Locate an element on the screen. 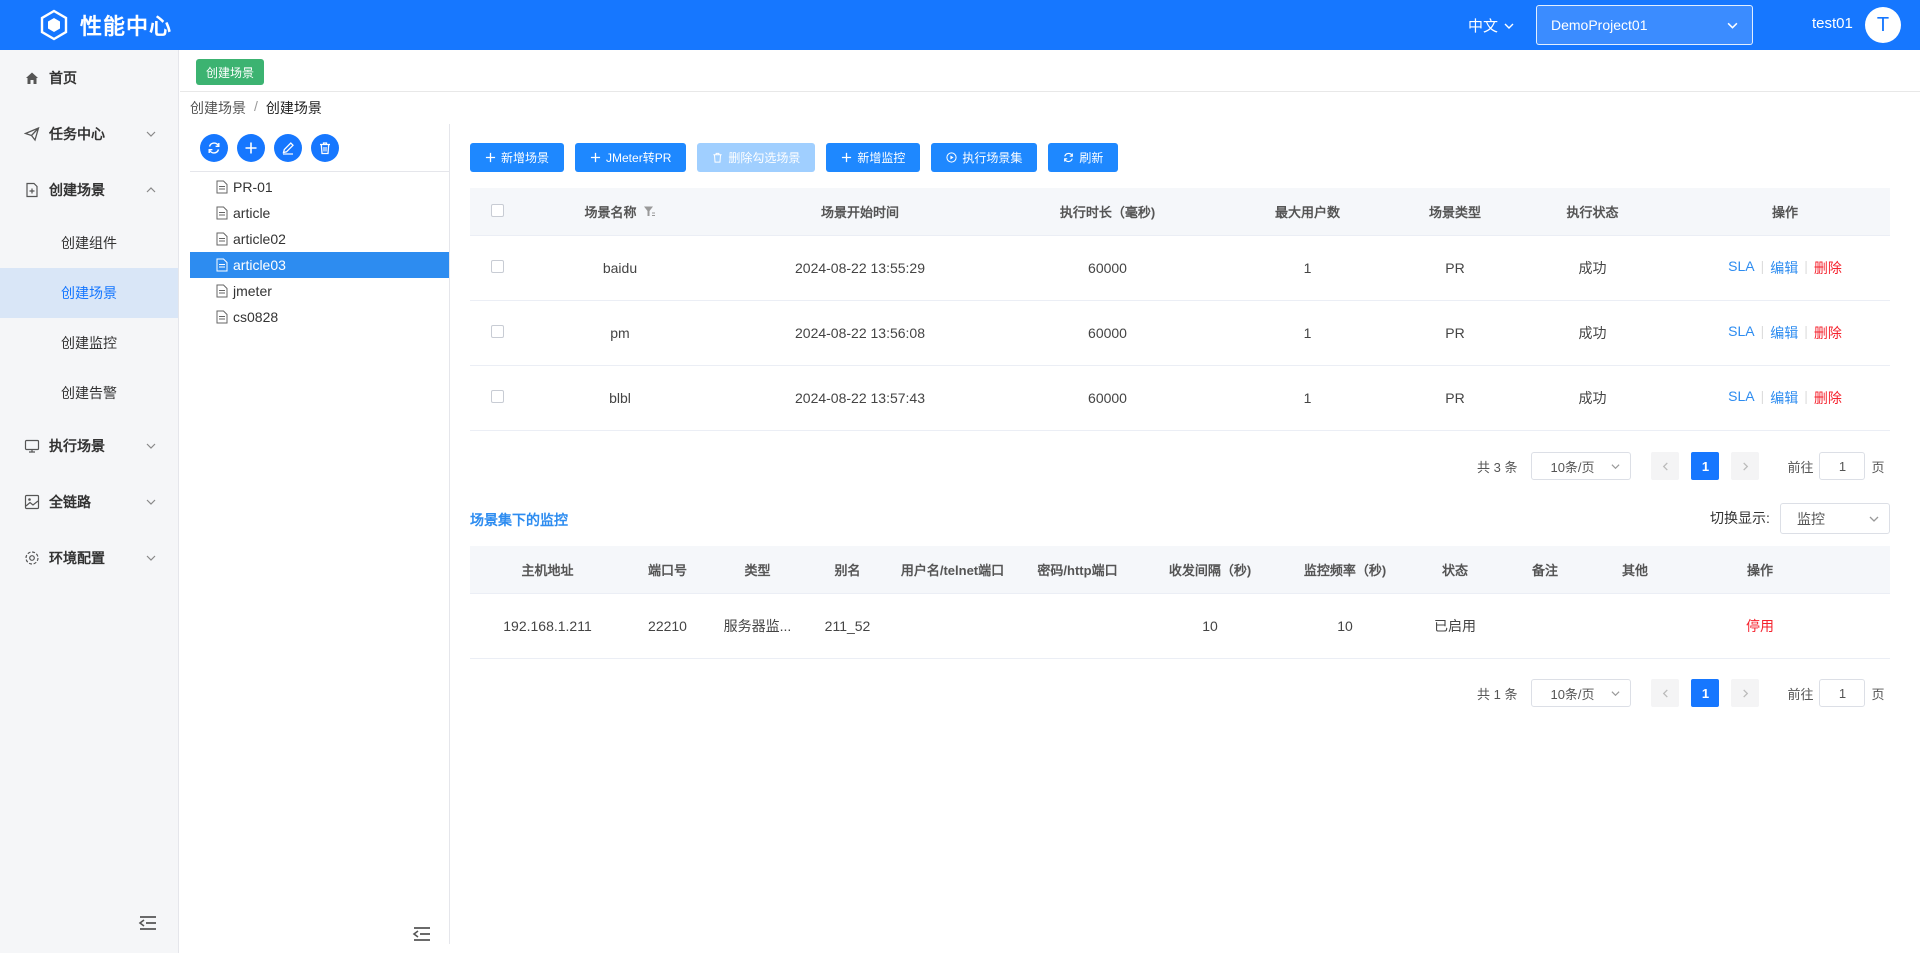 The image size is (1920, 953). sidebar-item-create-scene: 创建场景 is located at coordinates (89, 190).